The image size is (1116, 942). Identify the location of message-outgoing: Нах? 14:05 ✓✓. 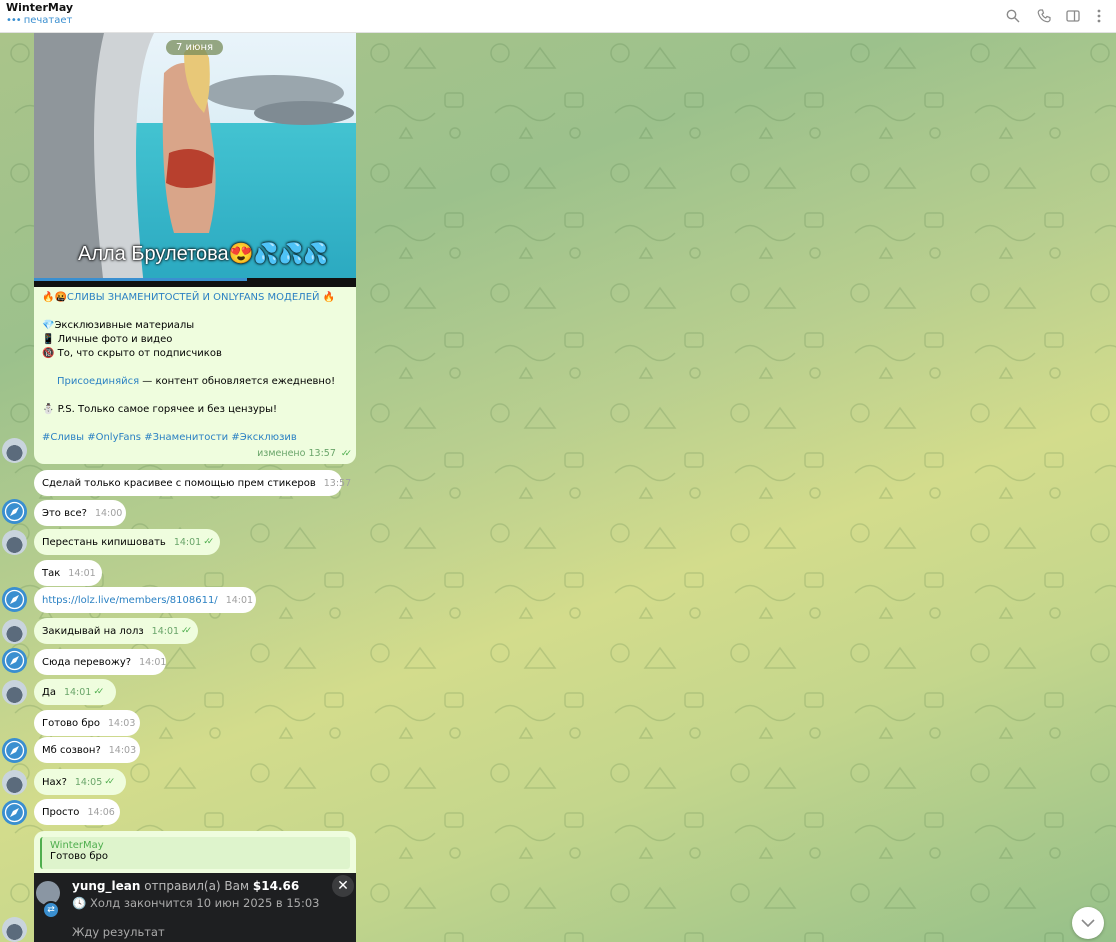
(80, 782).